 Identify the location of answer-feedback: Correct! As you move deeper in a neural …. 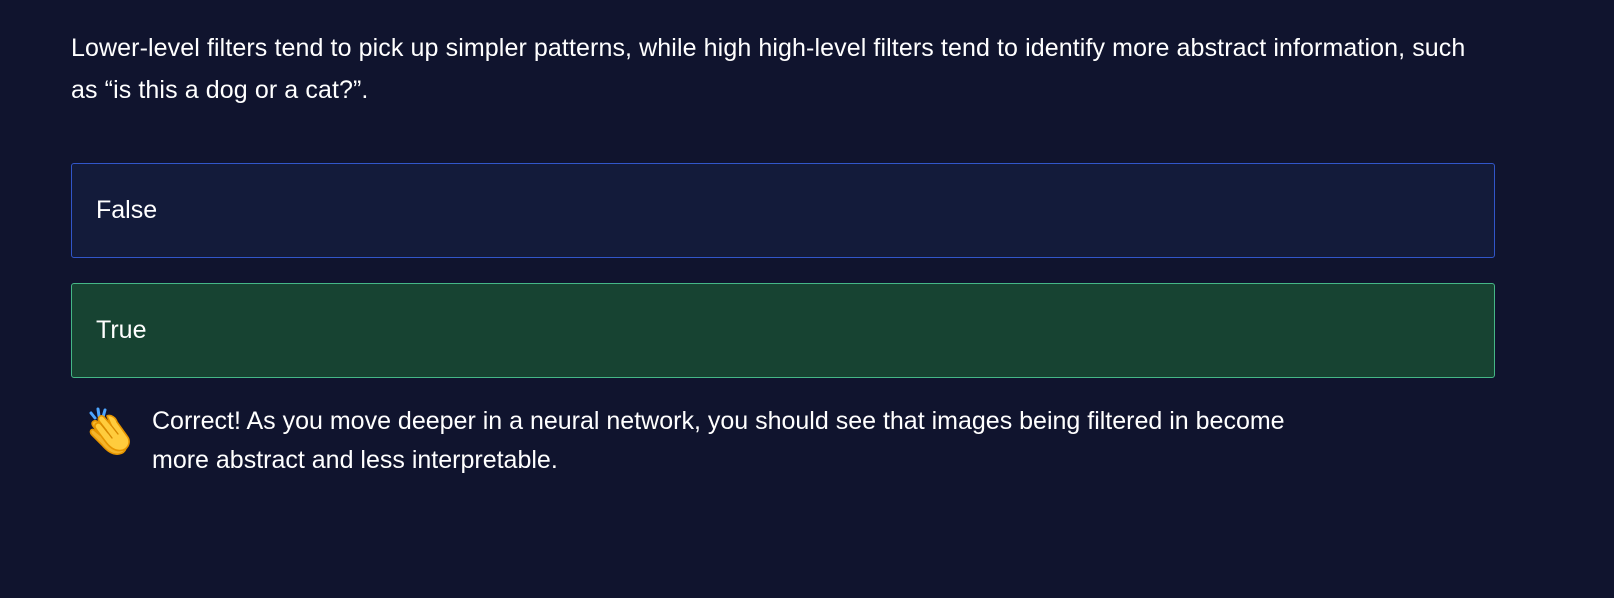
(711, 441).